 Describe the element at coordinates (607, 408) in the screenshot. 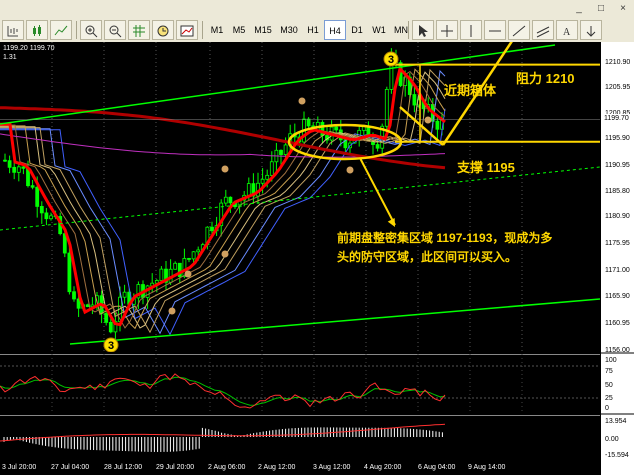

I see `oscillator-tick-label: 0` at that location.